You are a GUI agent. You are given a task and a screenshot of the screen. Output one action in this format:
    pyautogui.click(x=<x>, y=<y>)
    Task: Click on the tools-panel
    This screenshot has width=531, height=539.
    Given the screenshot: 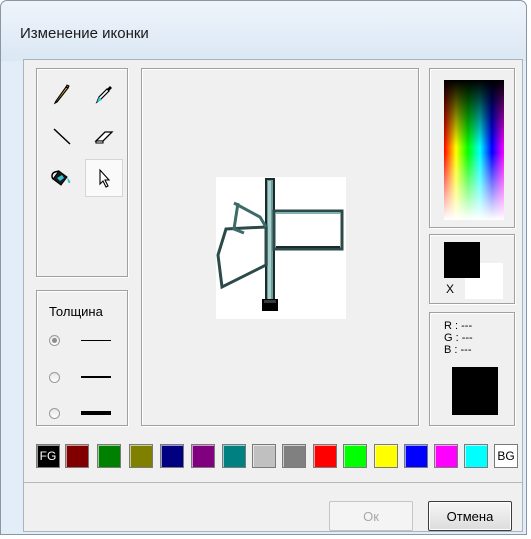 What is the action you would take?
    pyautogui.click(x=82, y=172)
    